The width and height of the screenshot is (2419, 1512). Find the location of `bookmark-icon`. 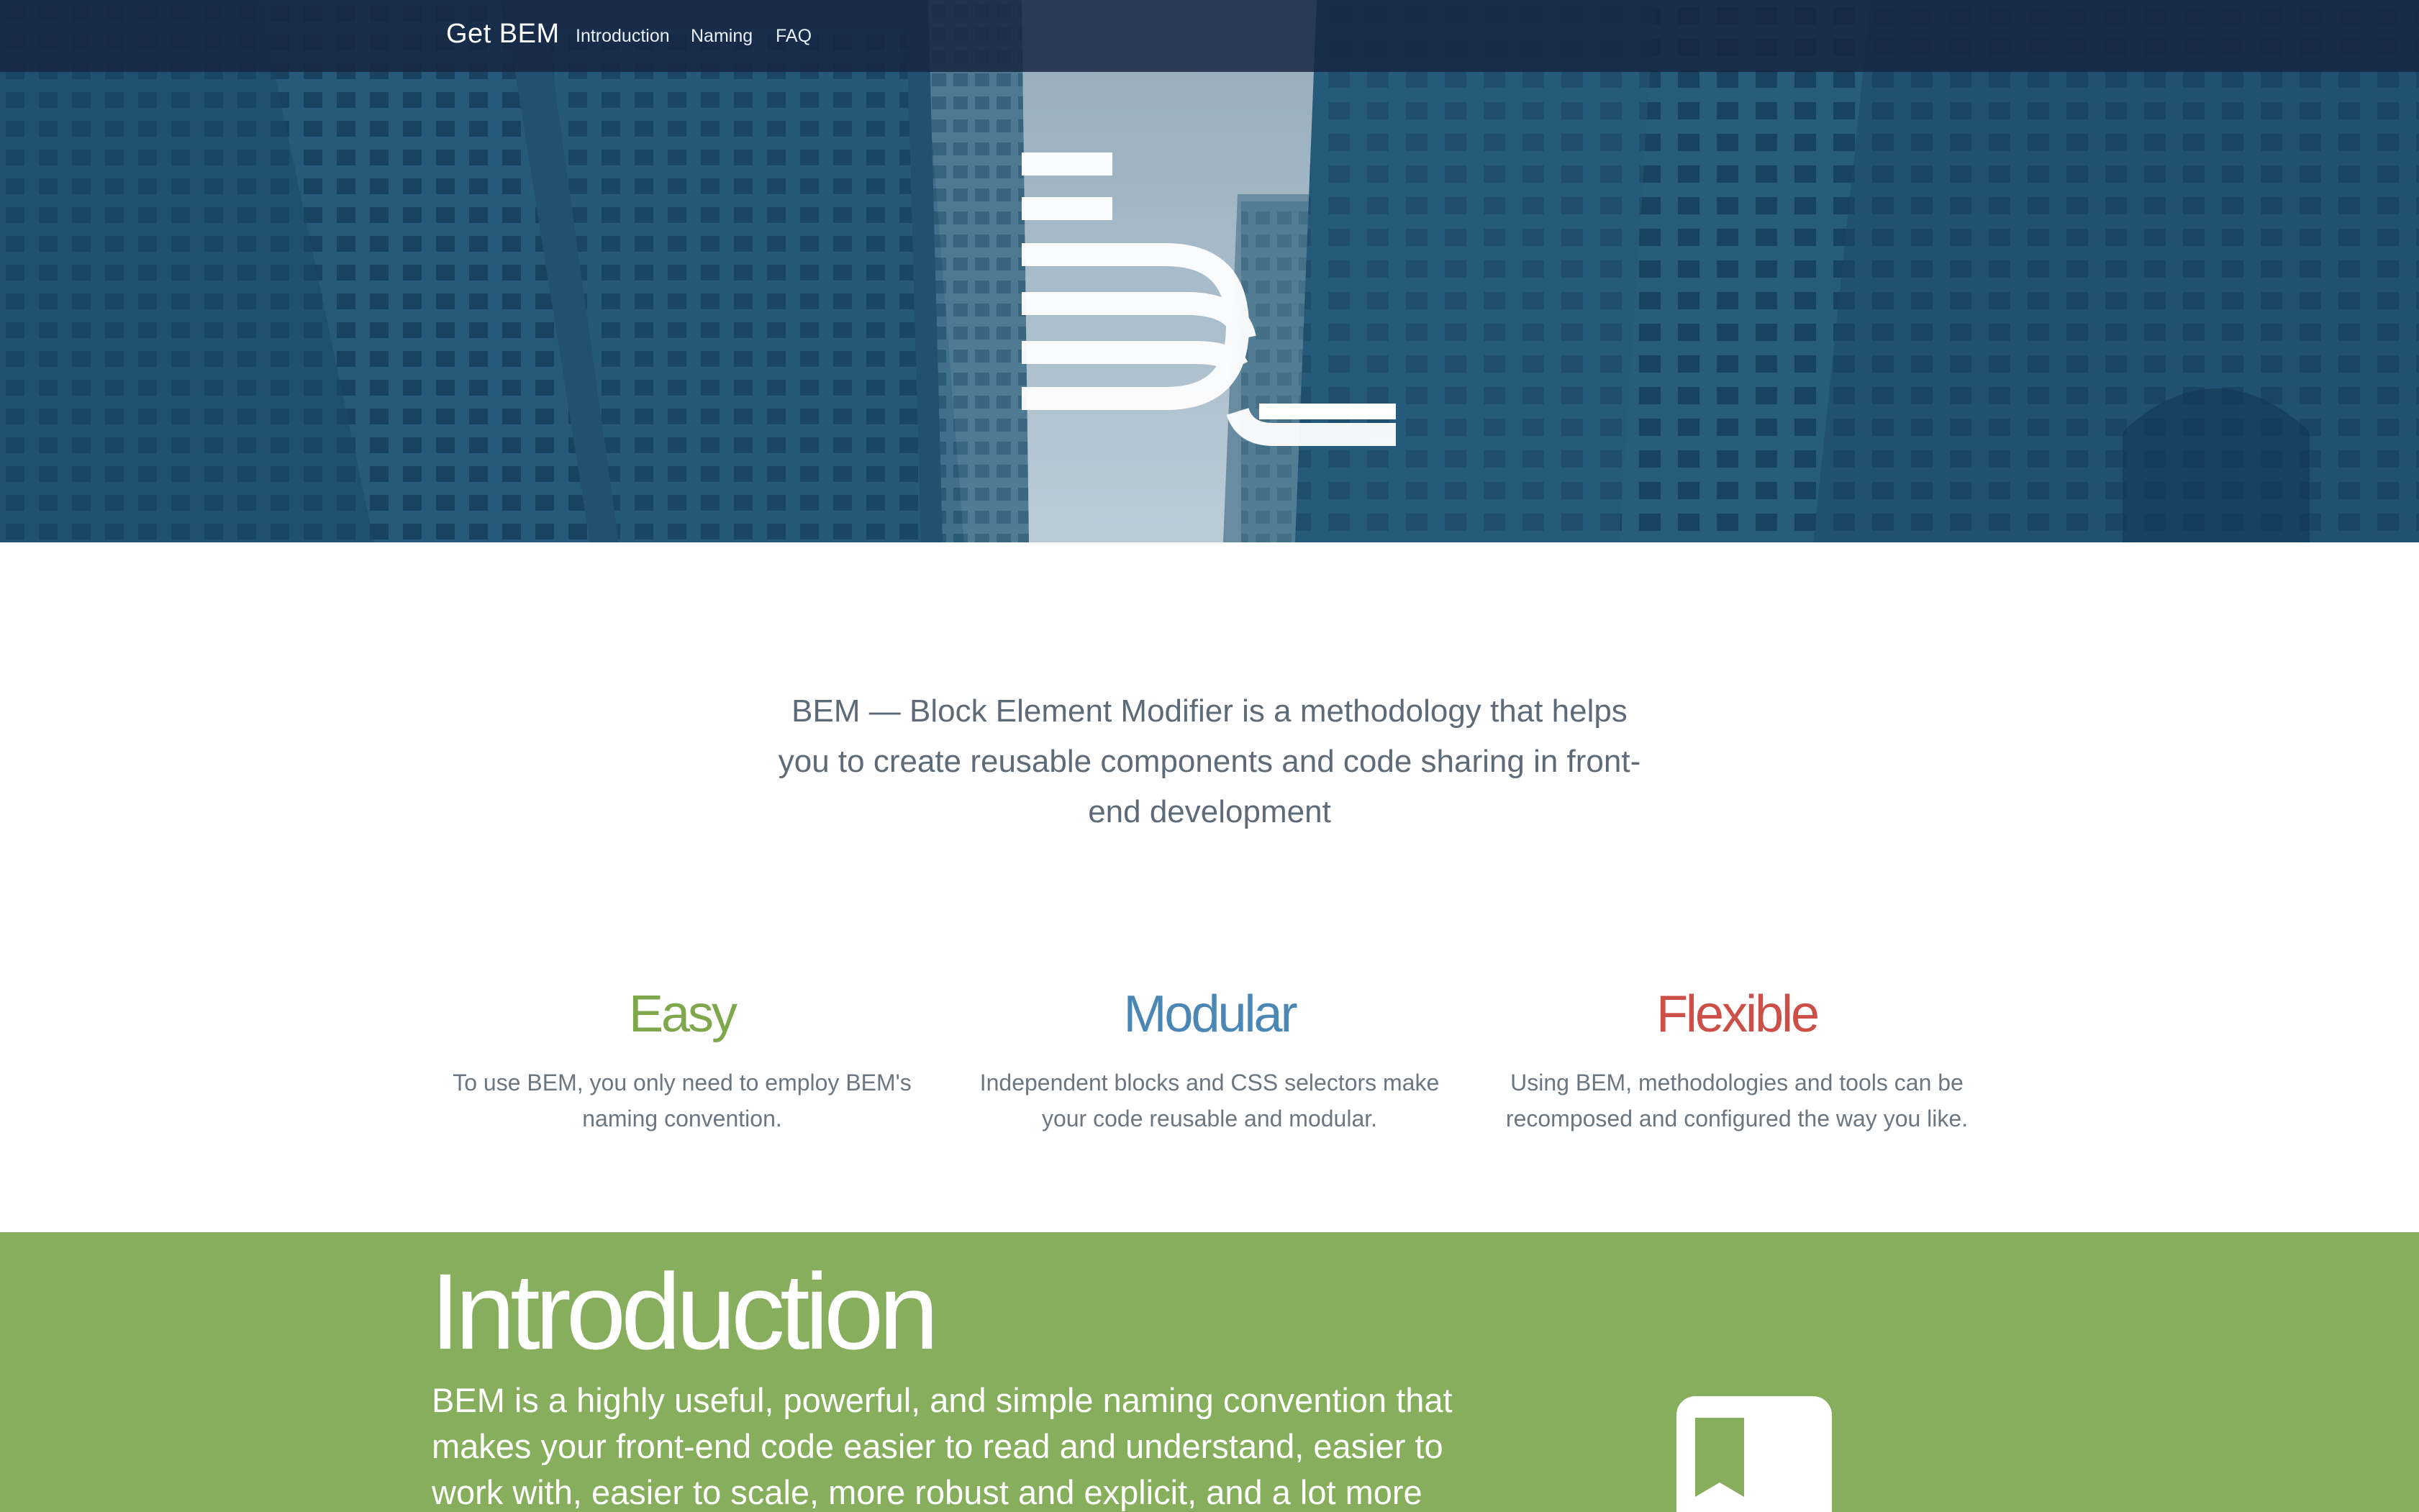

bookmark-icon is located at coordinates (1754, 1454).